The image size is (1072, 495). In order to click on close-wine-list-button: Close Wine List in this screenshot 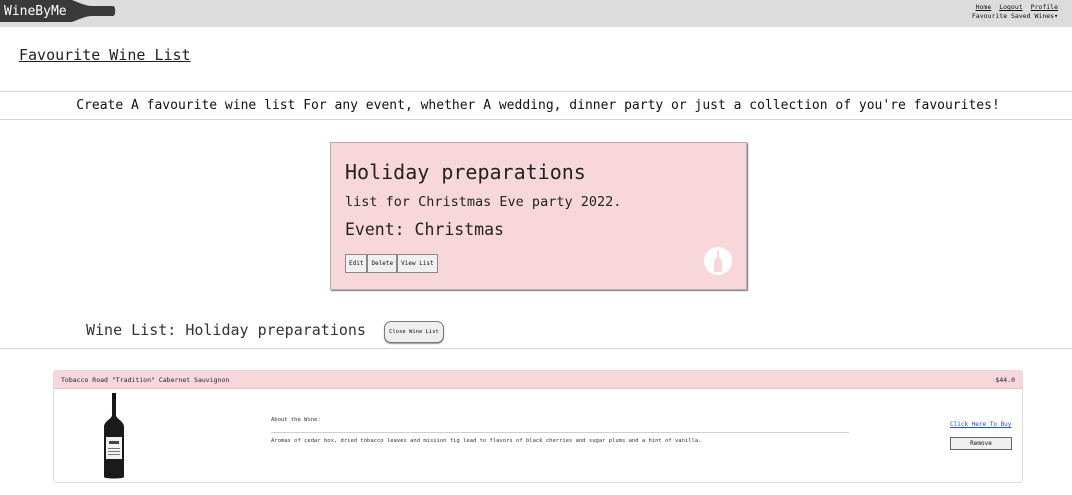, I will do `click(414, 332)`.